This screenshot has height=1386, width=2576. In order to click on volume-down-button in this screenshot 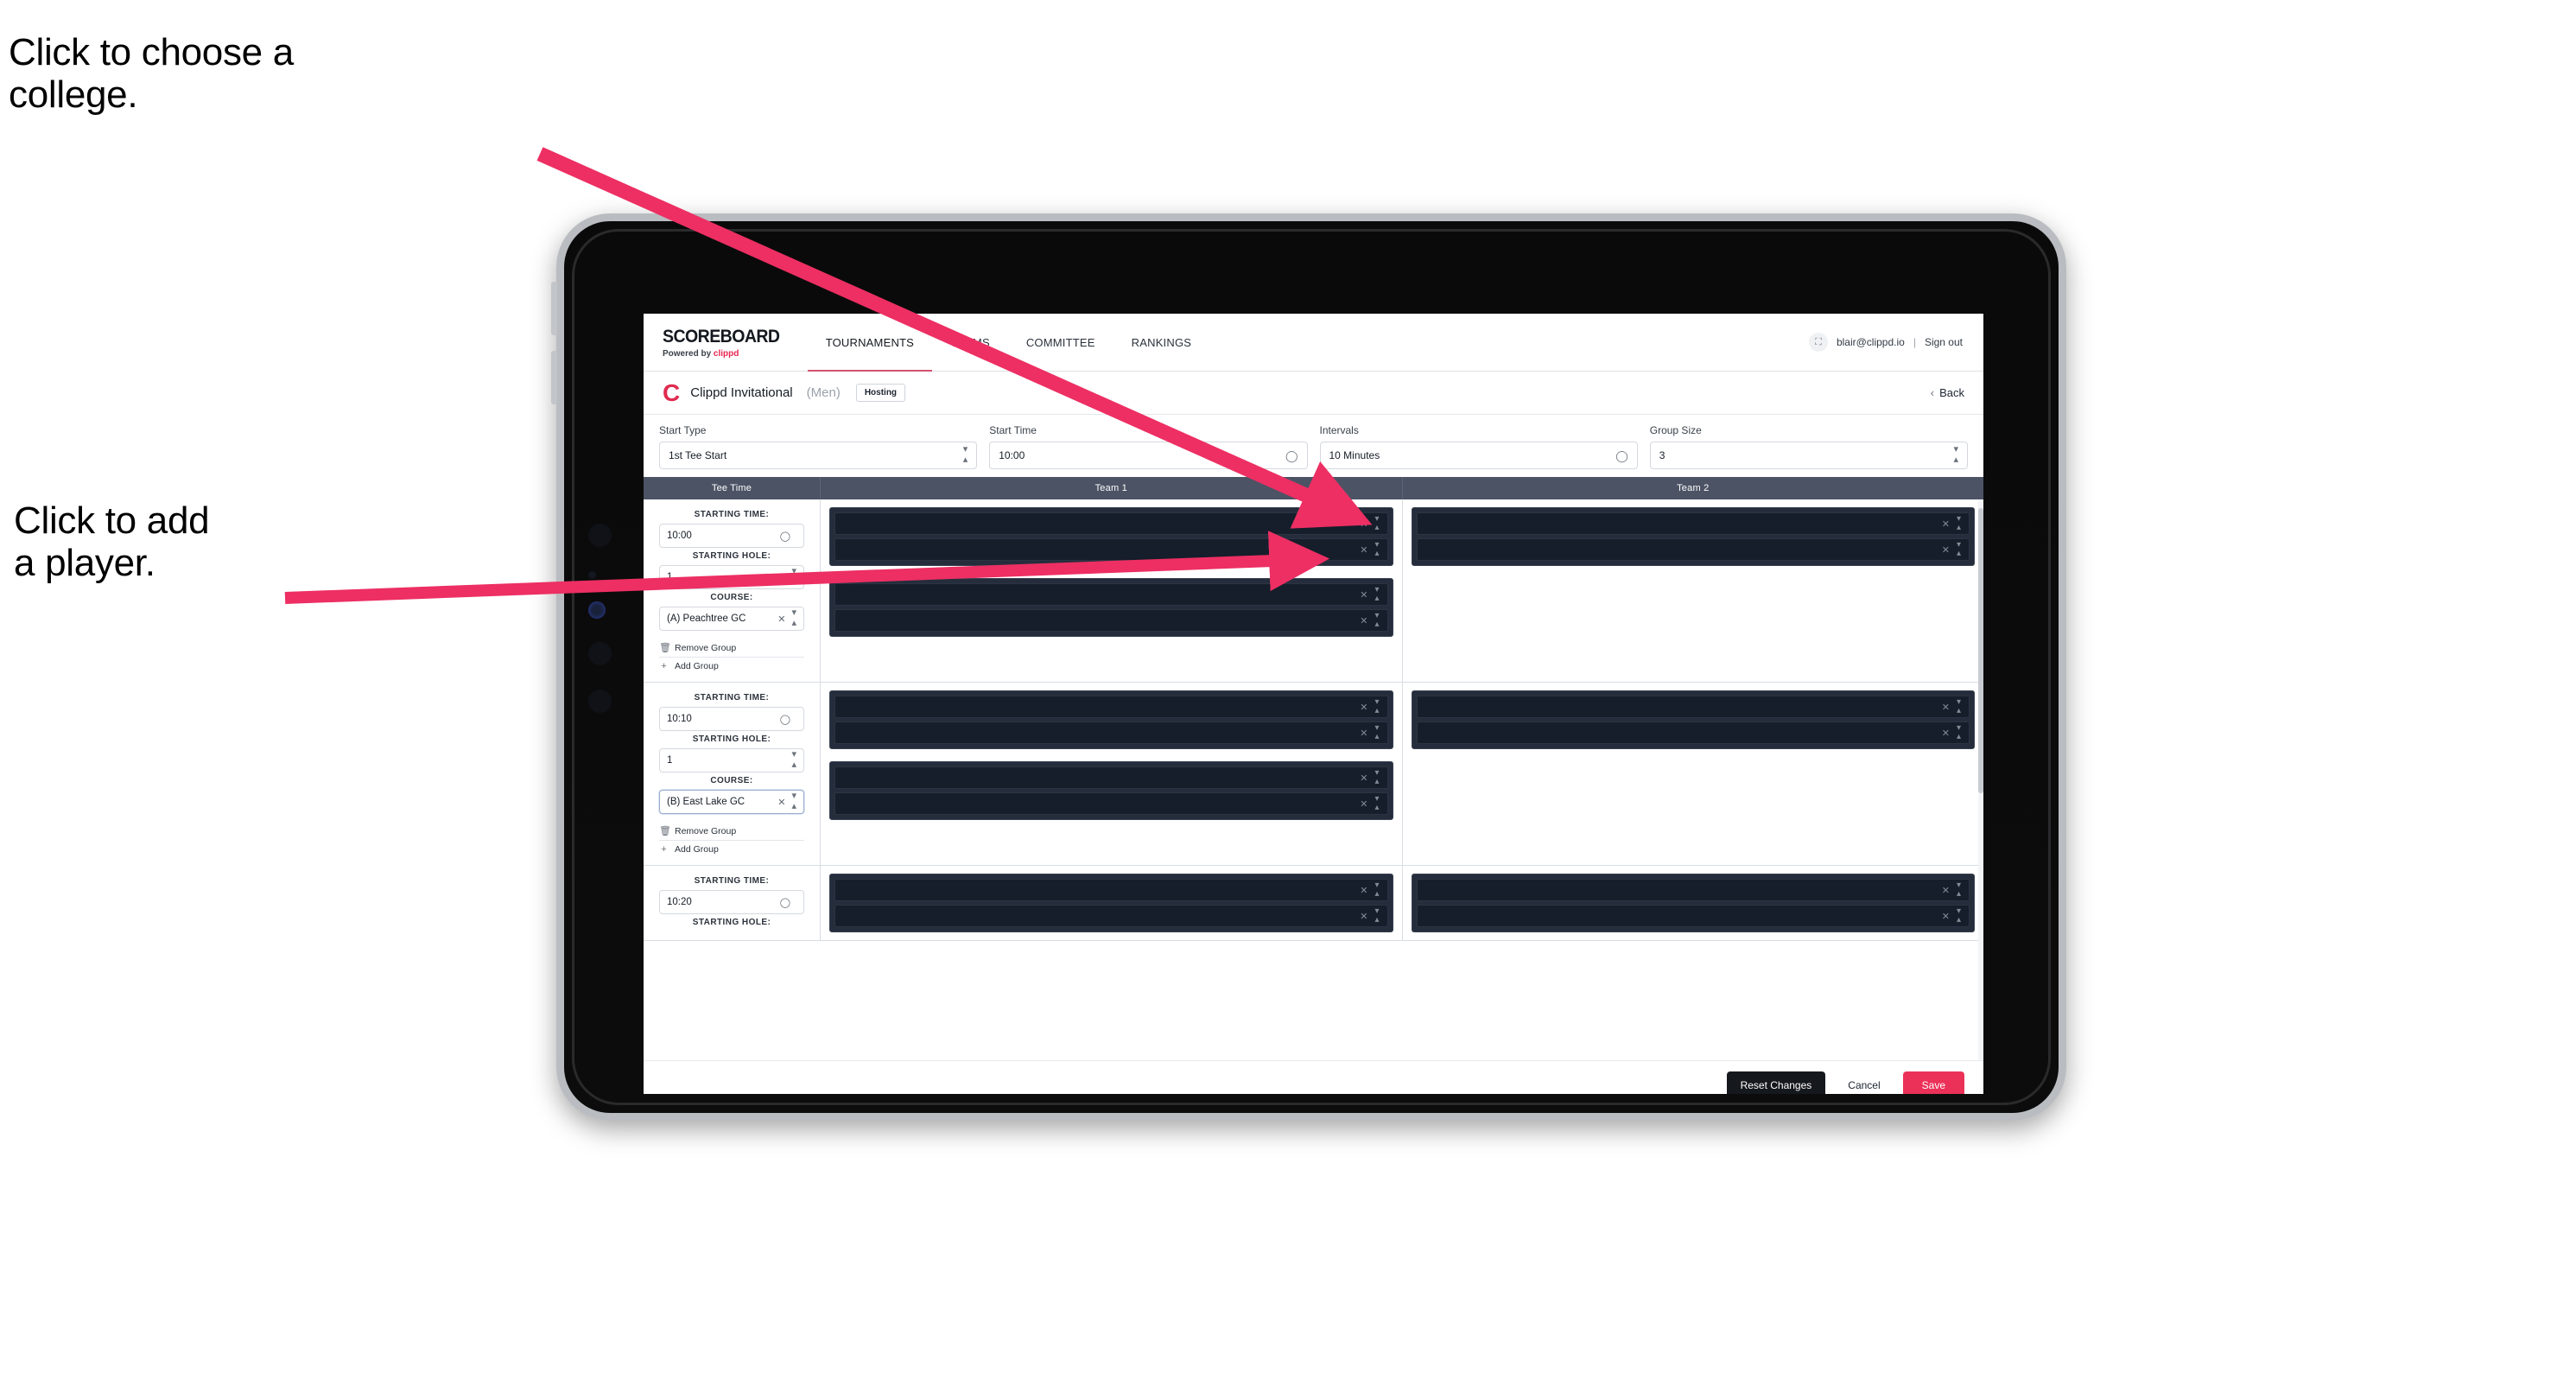, I will do `click(554, 377)`.